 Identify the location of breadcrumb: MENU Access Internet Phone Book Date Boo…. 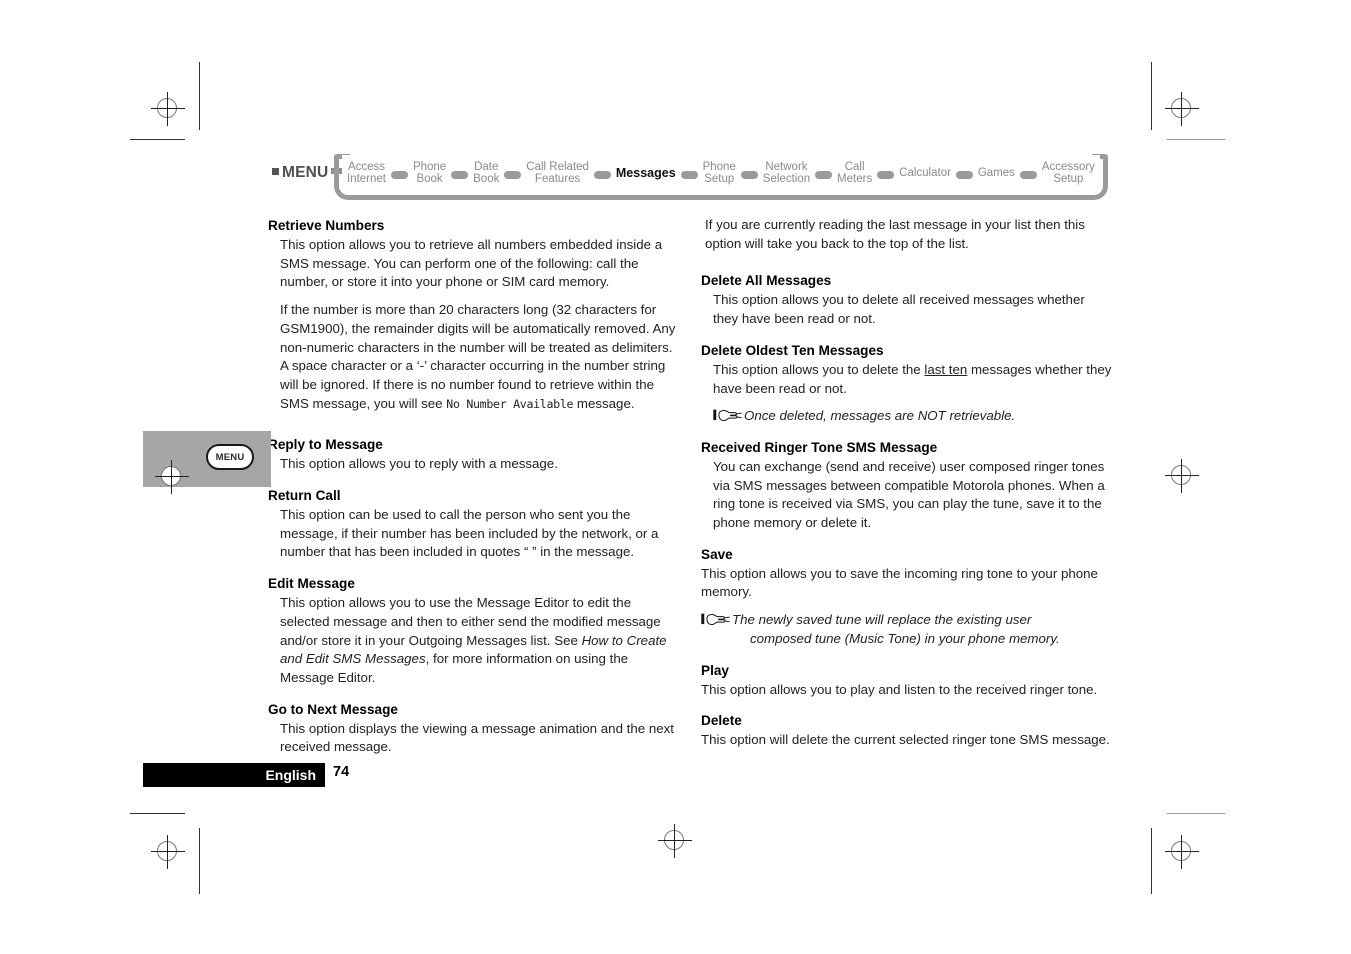
(690, 178).